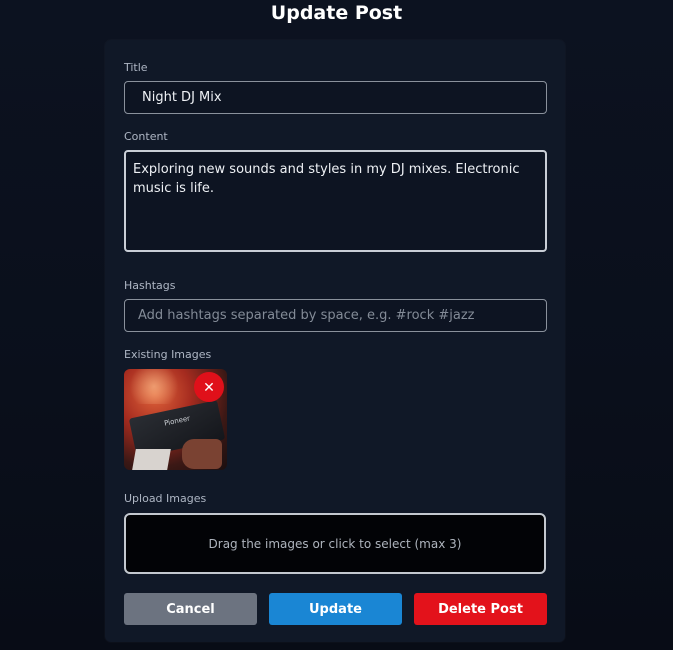 Image resolution: width=673 pixels, height=650 pixels. I want to click on existing-images-label: Existing Images, so click(168, 354).